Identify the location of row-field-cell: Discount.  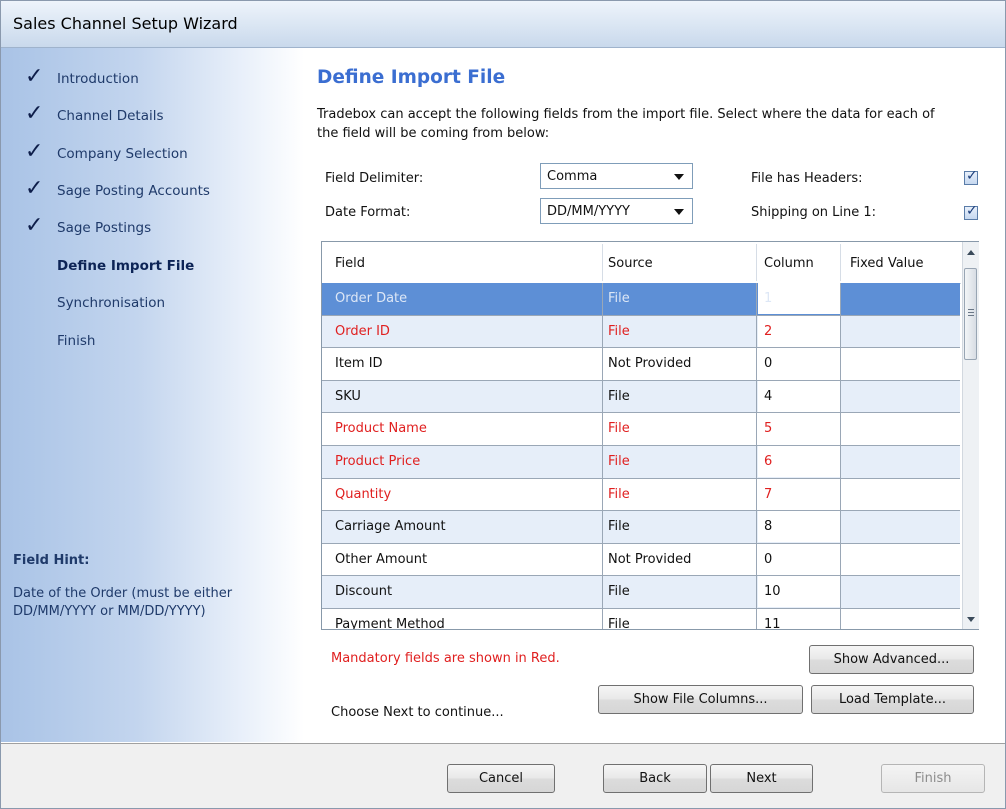
(364, 592).